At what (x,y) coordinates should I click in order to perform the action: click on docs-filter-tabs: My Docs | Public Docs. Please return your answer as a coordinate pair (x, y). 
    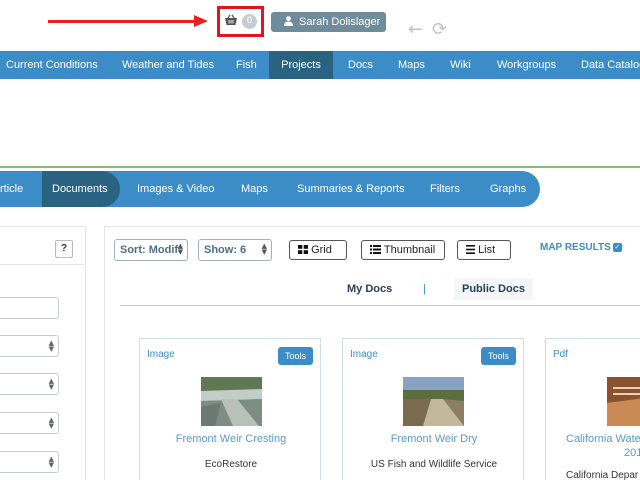
    Looking at the image, I should click on (380, 292).